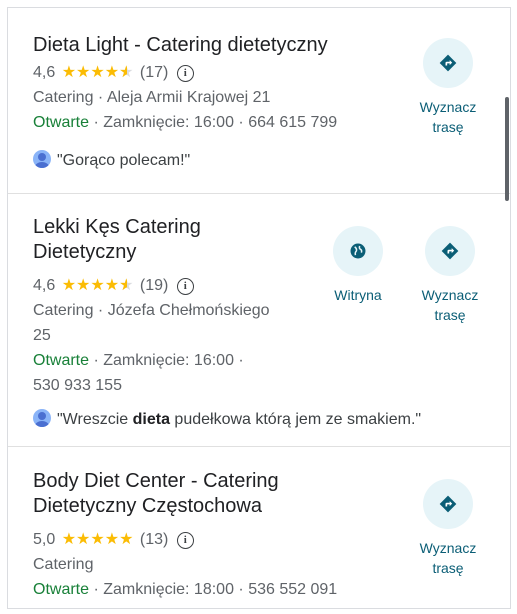 The image size is (517, 614). Describe the element at coordinates (507, 149) in the screenshot. I see `scrollbar` at that location.